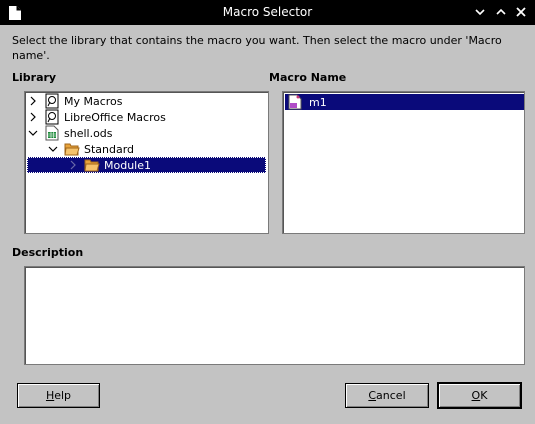 This screenshot has height=424, width=535. I want to click on close-icon, so click(521, 12).